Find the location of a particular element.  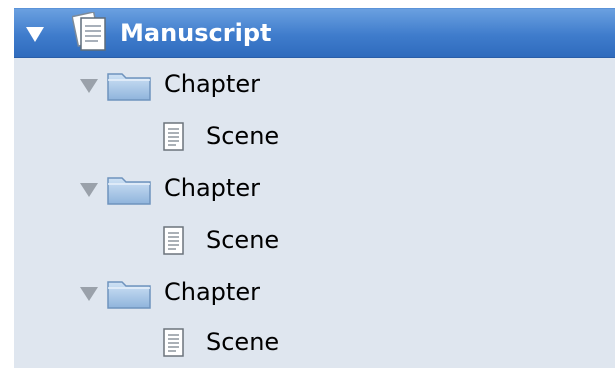

manuscript-label: Manuscript is located at coordinates (196, 33).